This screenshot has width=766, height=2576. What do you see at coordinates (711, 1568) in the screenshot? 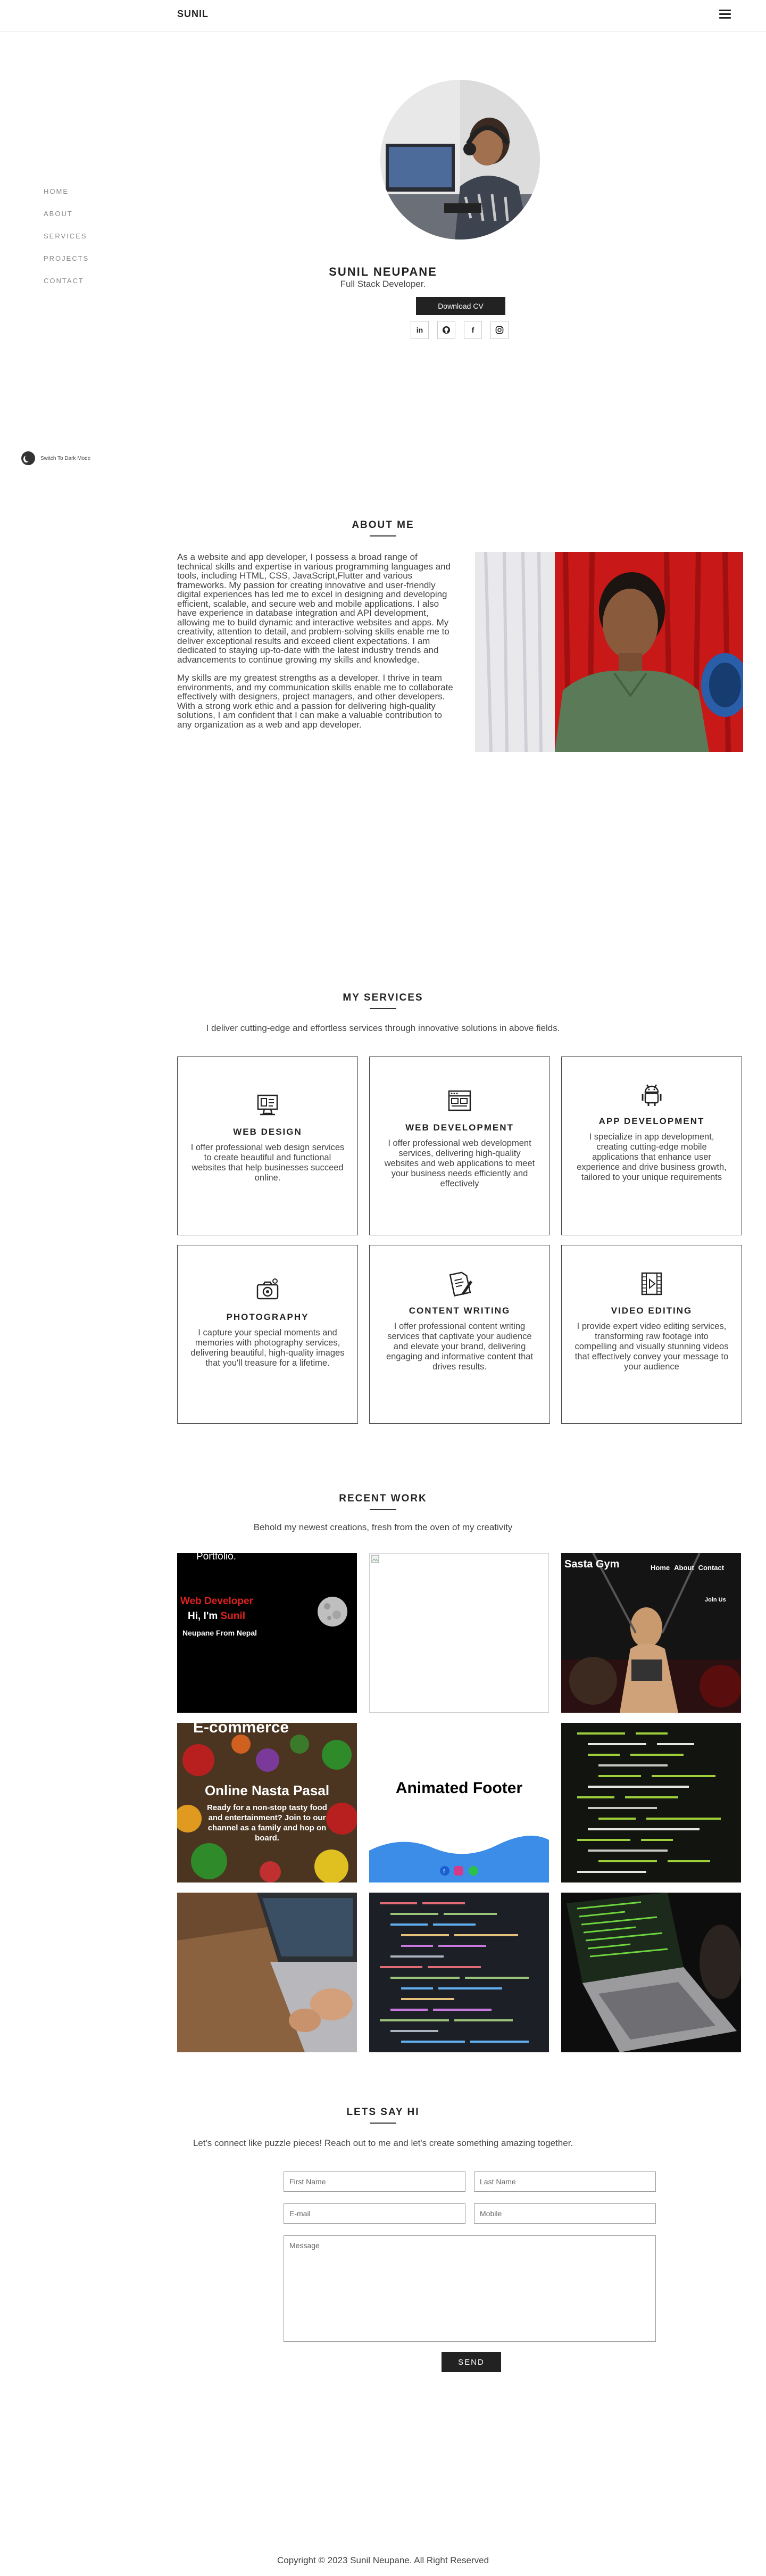
I see `gym-nav-contact: Contact` at bounding box center [711, 1568].